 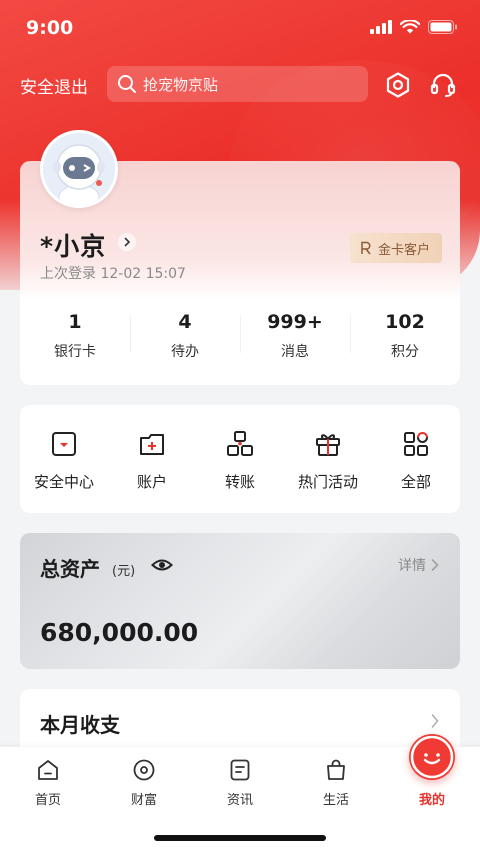 I want to click on quick-label: 全部, so click(x=415, y=482).